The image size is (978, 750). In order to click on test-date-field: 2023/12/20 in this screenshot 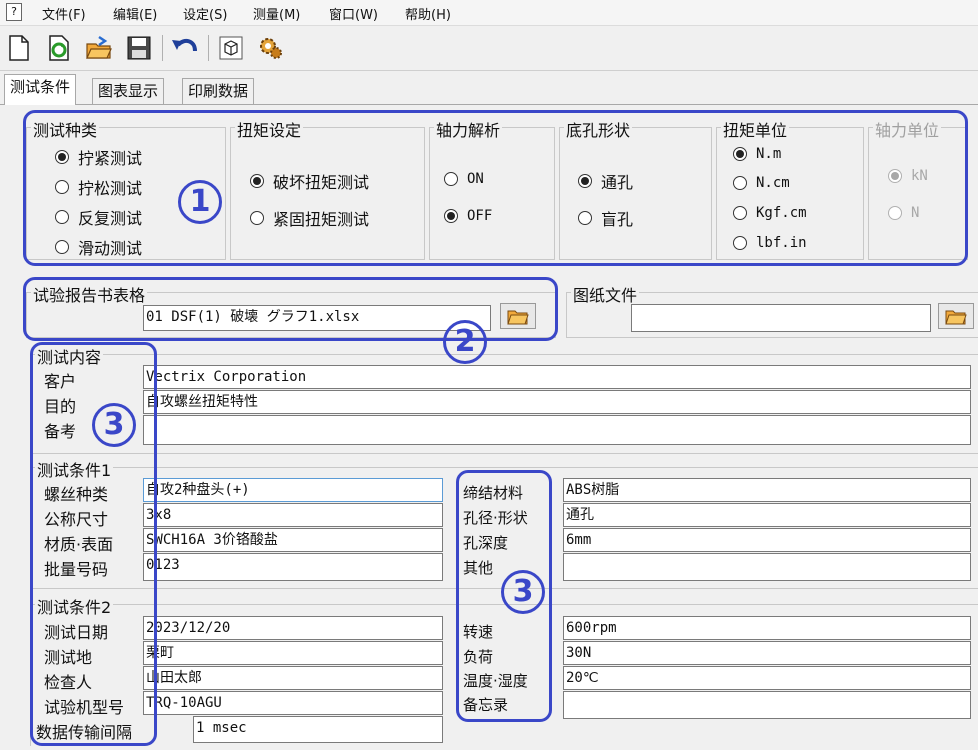, I will do `click(293, 628)`.